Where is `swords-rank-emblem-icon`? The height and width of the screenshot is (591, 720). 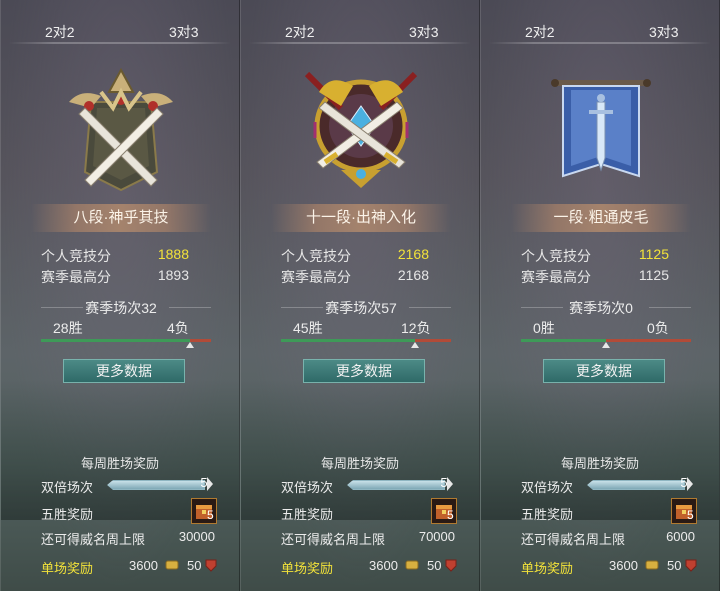
swords-rank-emblem-icon is located at coordinates (121, 129).